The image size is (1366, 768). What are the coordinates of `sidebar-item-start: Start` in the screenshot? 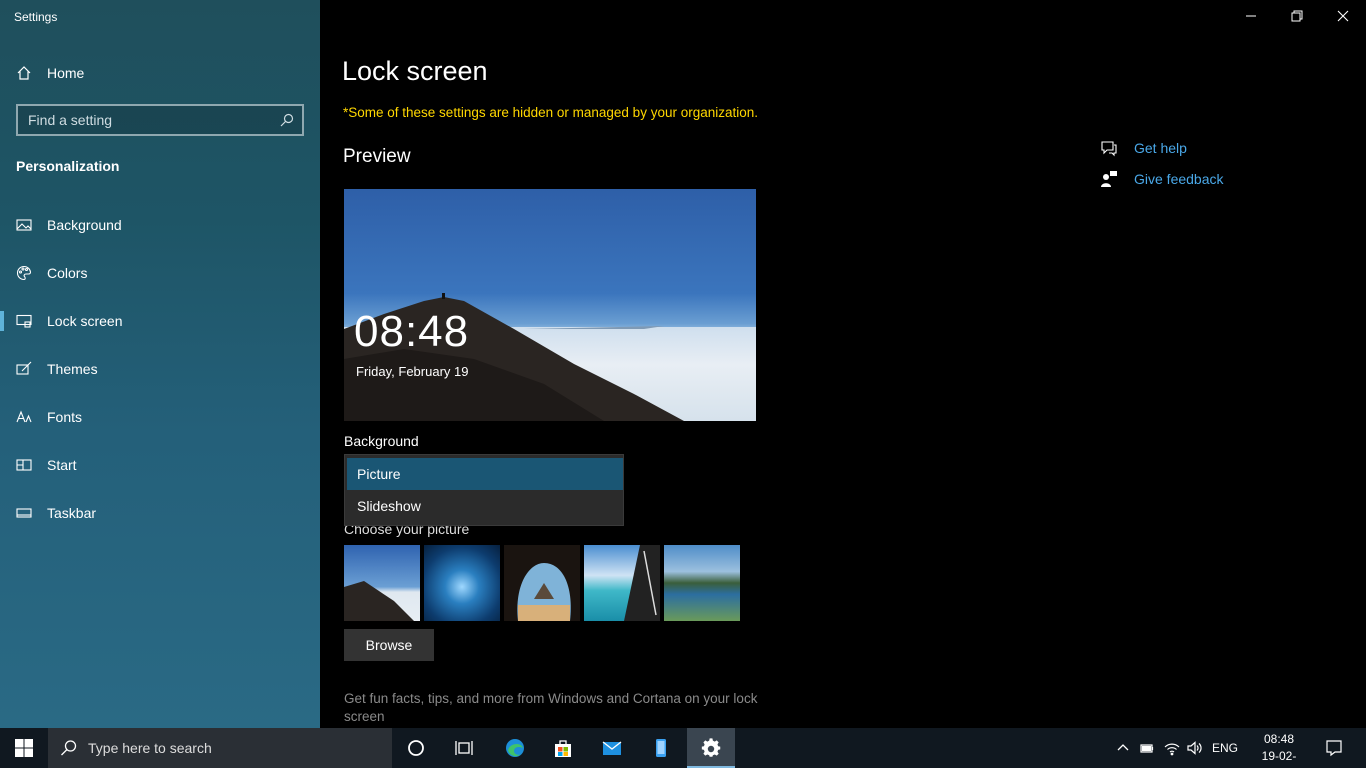 It's located at (160, 465).